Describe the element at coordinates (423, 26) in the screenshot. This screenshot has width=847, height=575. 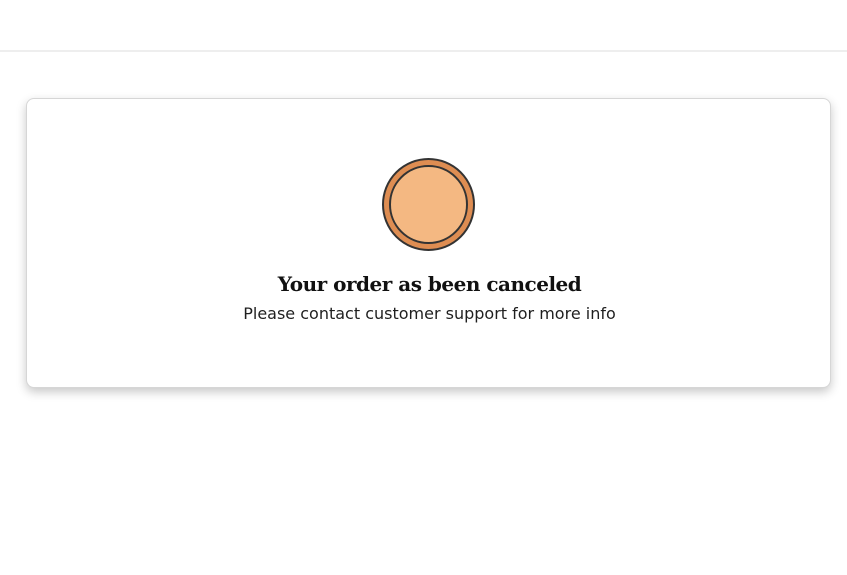
I see `top-bar` at that location.